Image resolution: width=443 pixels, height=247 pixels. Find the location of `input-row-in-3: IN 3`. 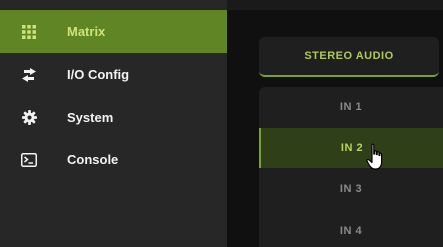

input-row-in-3: IN 3 is located at coordinates (351, 189).